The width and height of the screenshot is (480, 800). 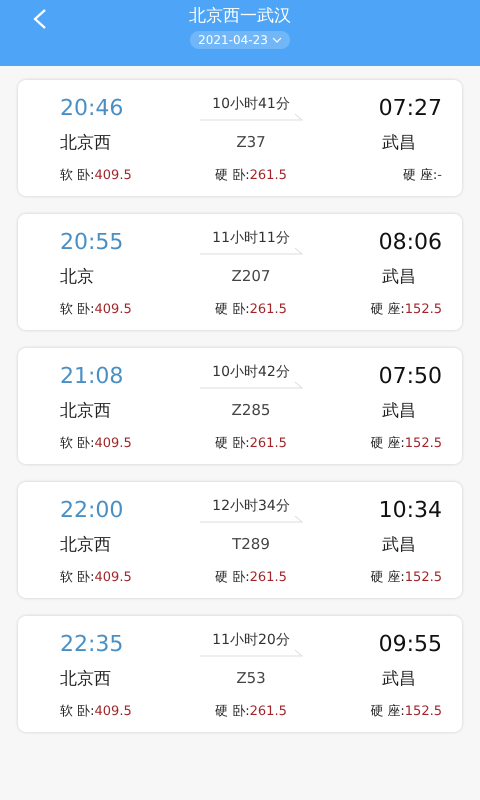 I want to click on route-title: 北京西一武汉, so click(x=240, y=16).